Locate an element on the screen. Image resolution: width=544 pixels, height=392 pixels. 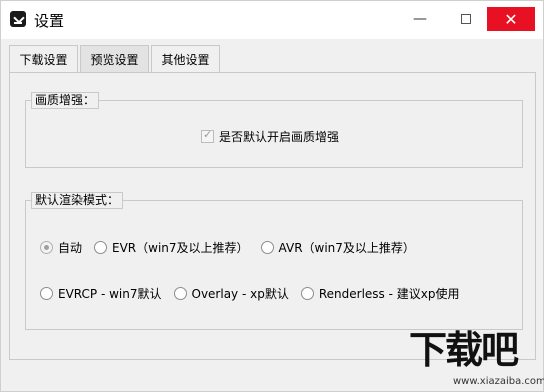
download-app-icon is located at coordinates (18, 19).